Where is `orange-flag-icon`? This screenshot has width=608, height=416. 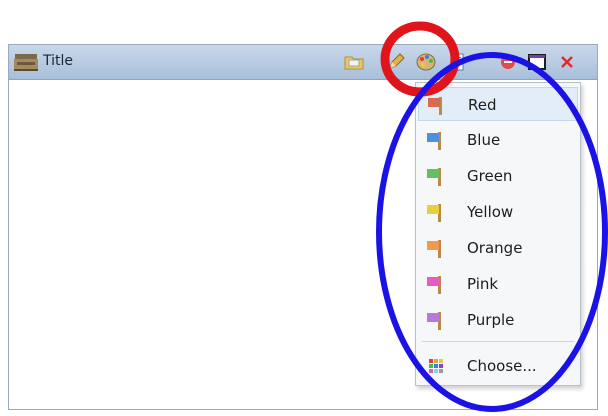 orange-flag-icon is located at coordinates (434, 249).